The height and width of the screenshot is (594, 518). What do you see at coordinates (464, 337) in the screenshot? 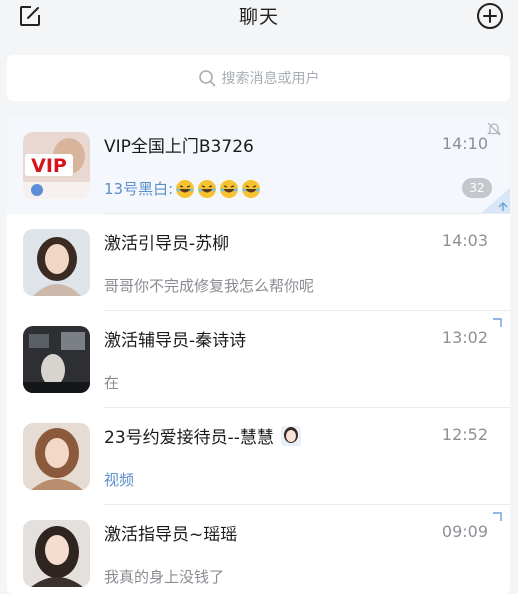
I see `chat-time: 13:02` at bounding box center [464, 337].